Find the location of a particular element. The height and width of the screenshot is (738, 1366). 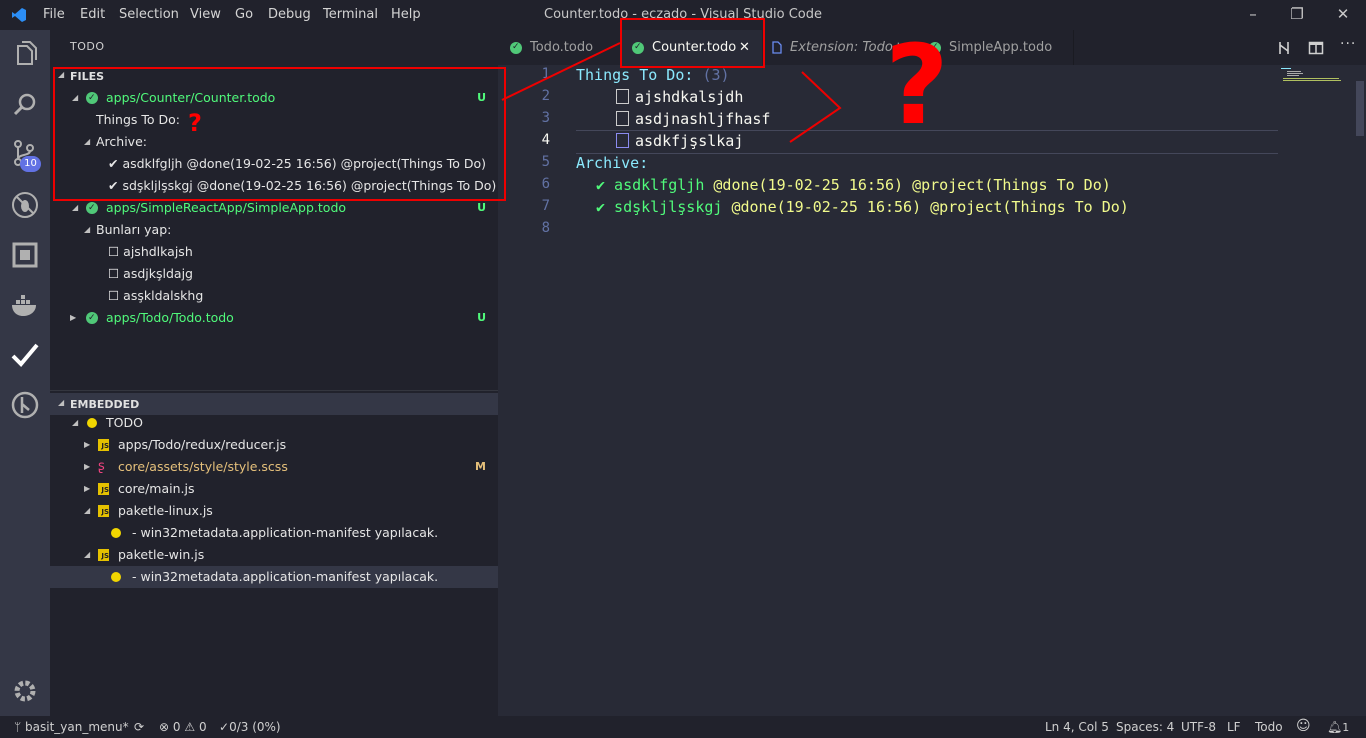

sidebar-title: TODO is located at coordinates (87, 46).